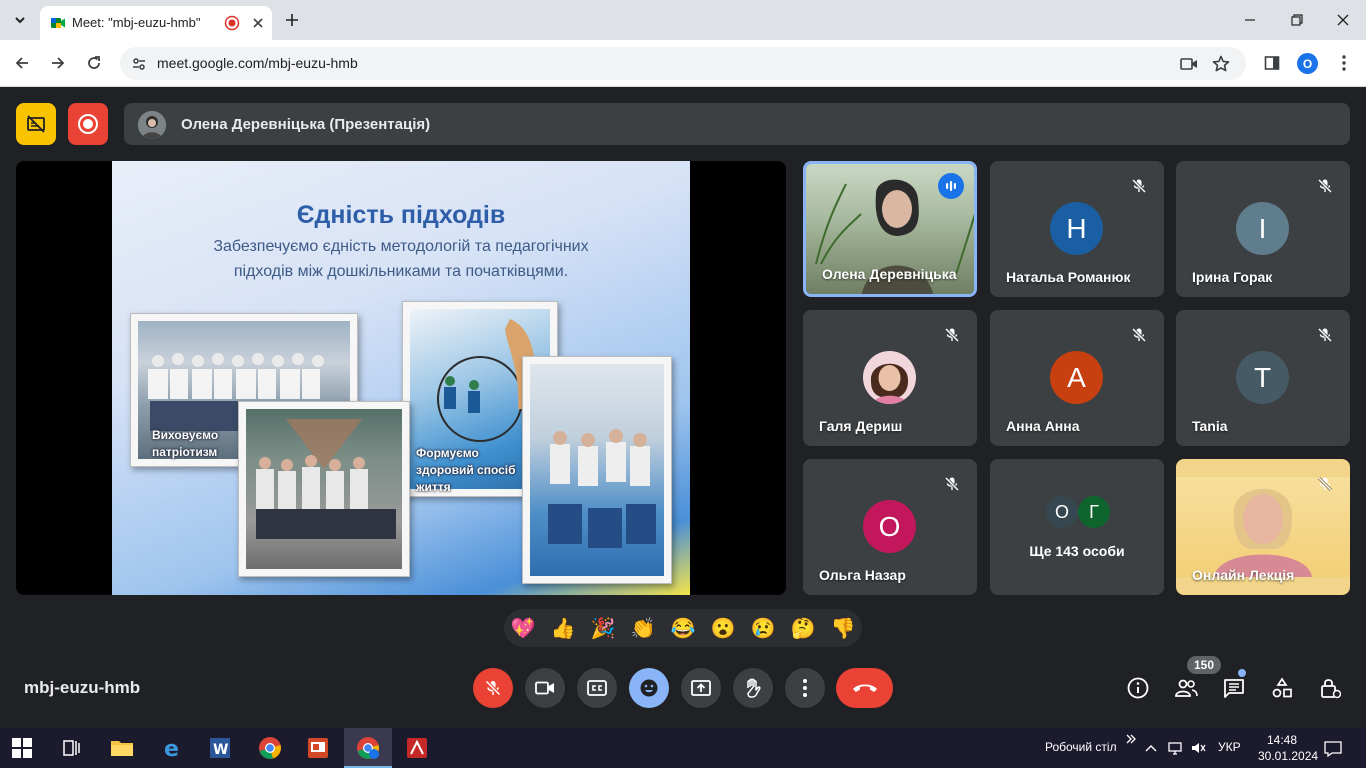 This screenshot has height=768, width=1366. I want to click on clock-date: 30.01.2024, so click(1288, 756).